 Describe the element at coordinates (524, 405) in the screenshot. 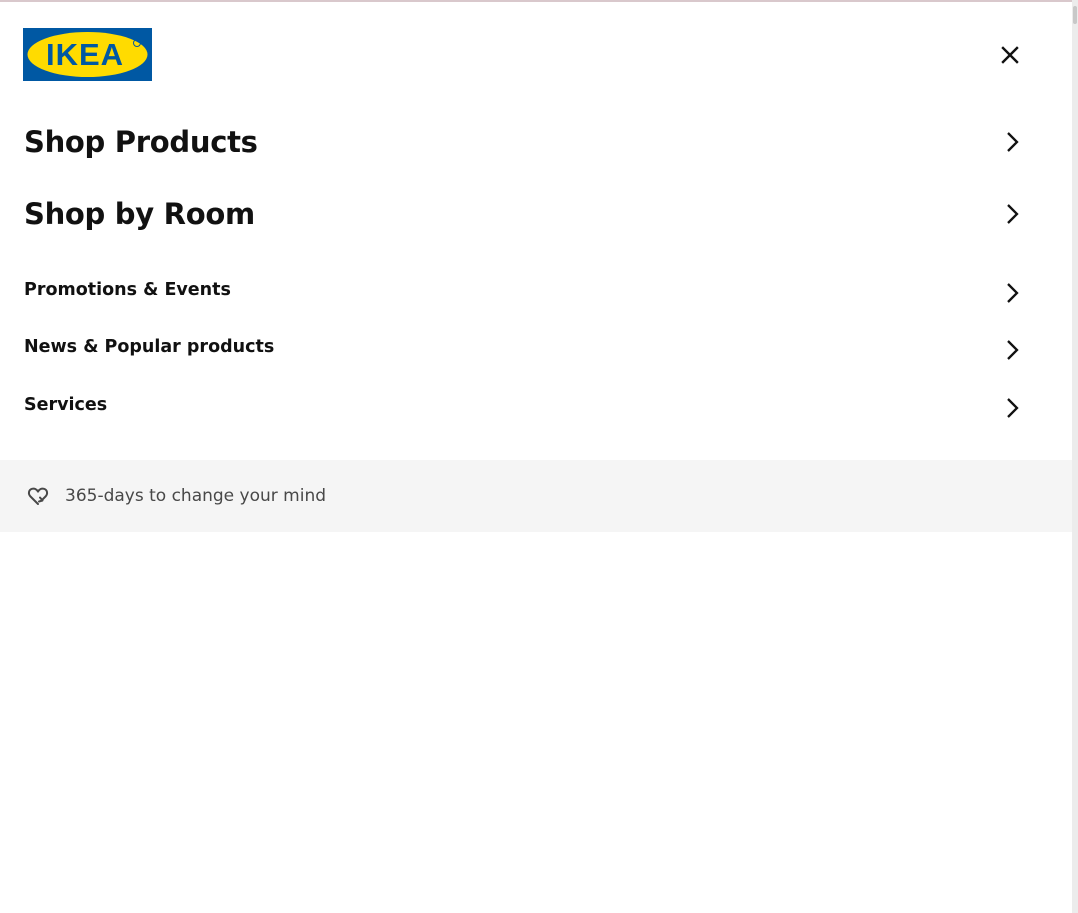

I see `menu-item-services: Services` at that location.